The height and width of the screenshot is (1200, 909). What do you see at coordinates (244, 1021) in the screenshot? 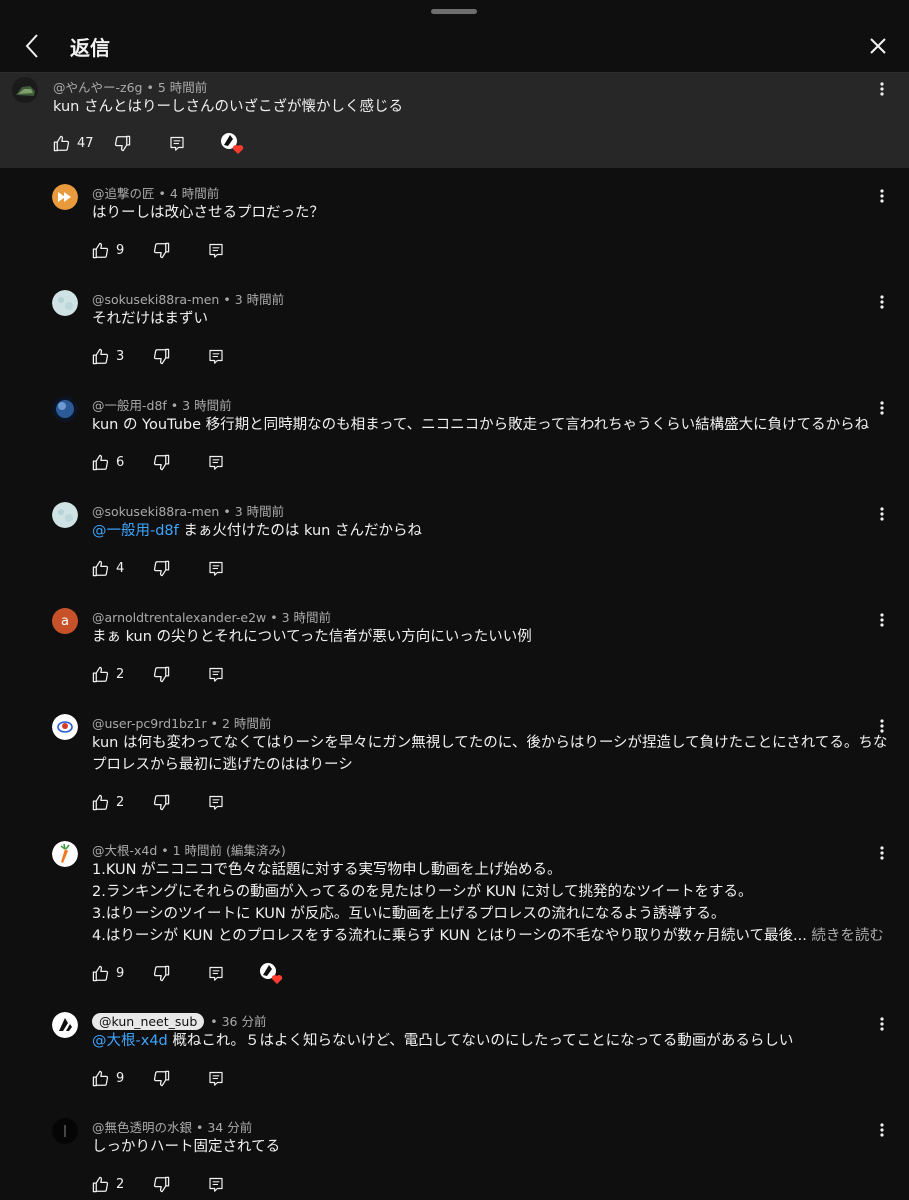
I see `comment-time: 36 分前` at bounding box center [244, 1021].